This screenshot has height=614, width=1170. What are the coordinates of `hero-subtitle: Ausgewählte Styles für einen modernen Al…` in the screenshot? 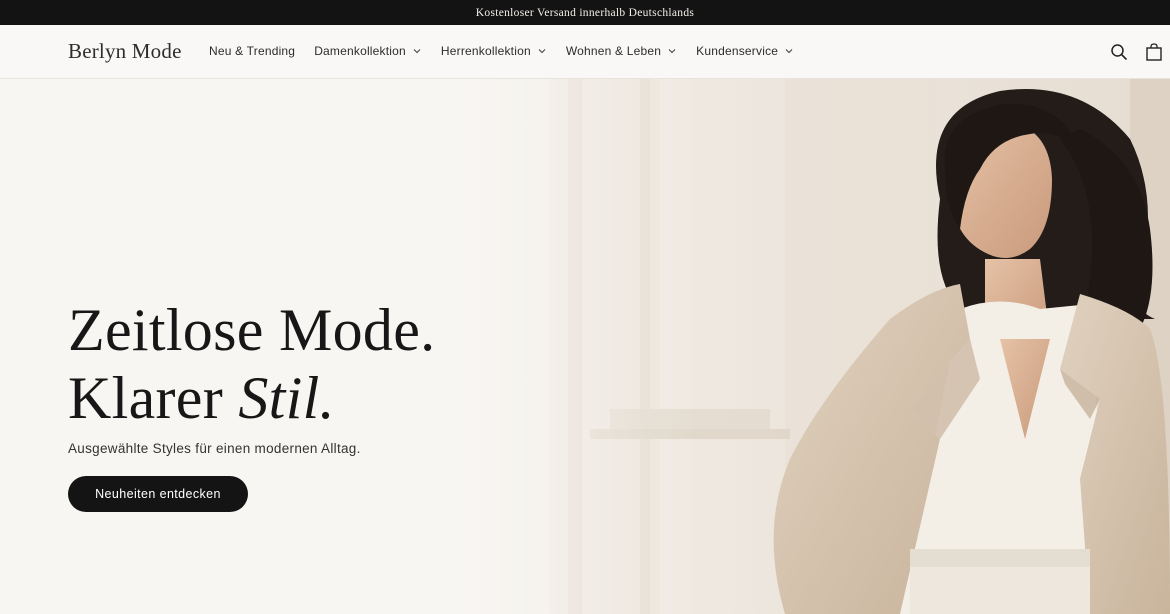 It's located at (214, 448).